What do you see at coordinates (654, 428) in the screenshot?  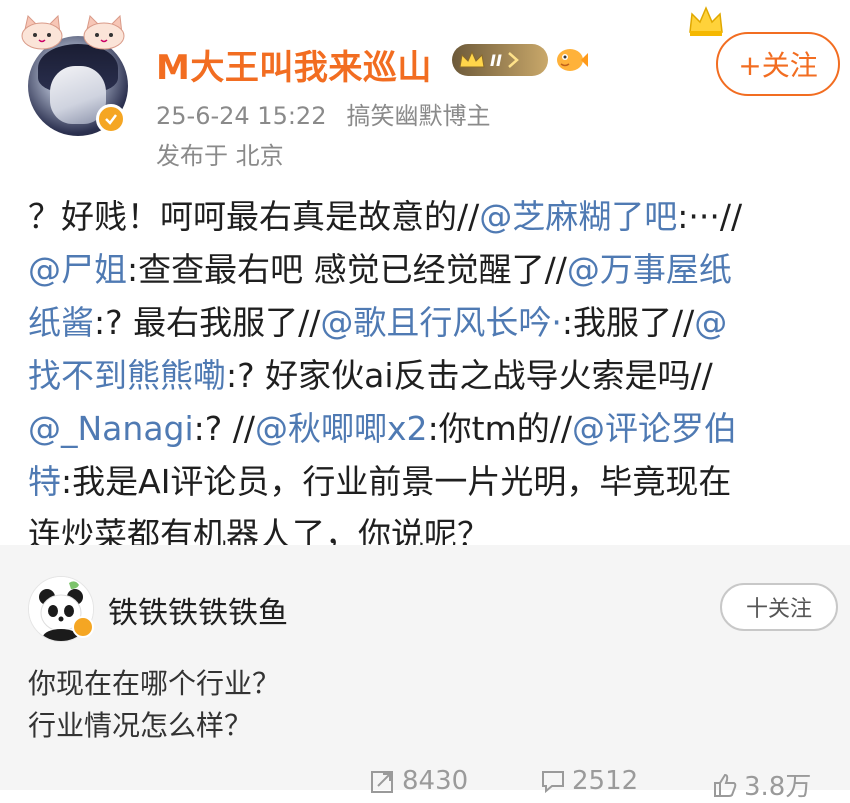 I see `mention-link: @评论罗伯` at bounding box center [654, 428].